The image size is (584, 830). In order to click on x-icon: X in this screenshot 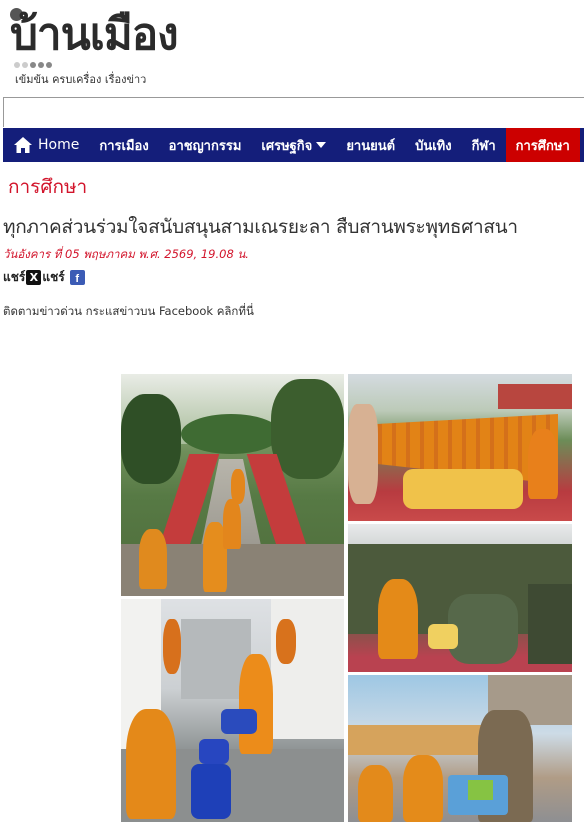, I will do `click(34, 277)`.